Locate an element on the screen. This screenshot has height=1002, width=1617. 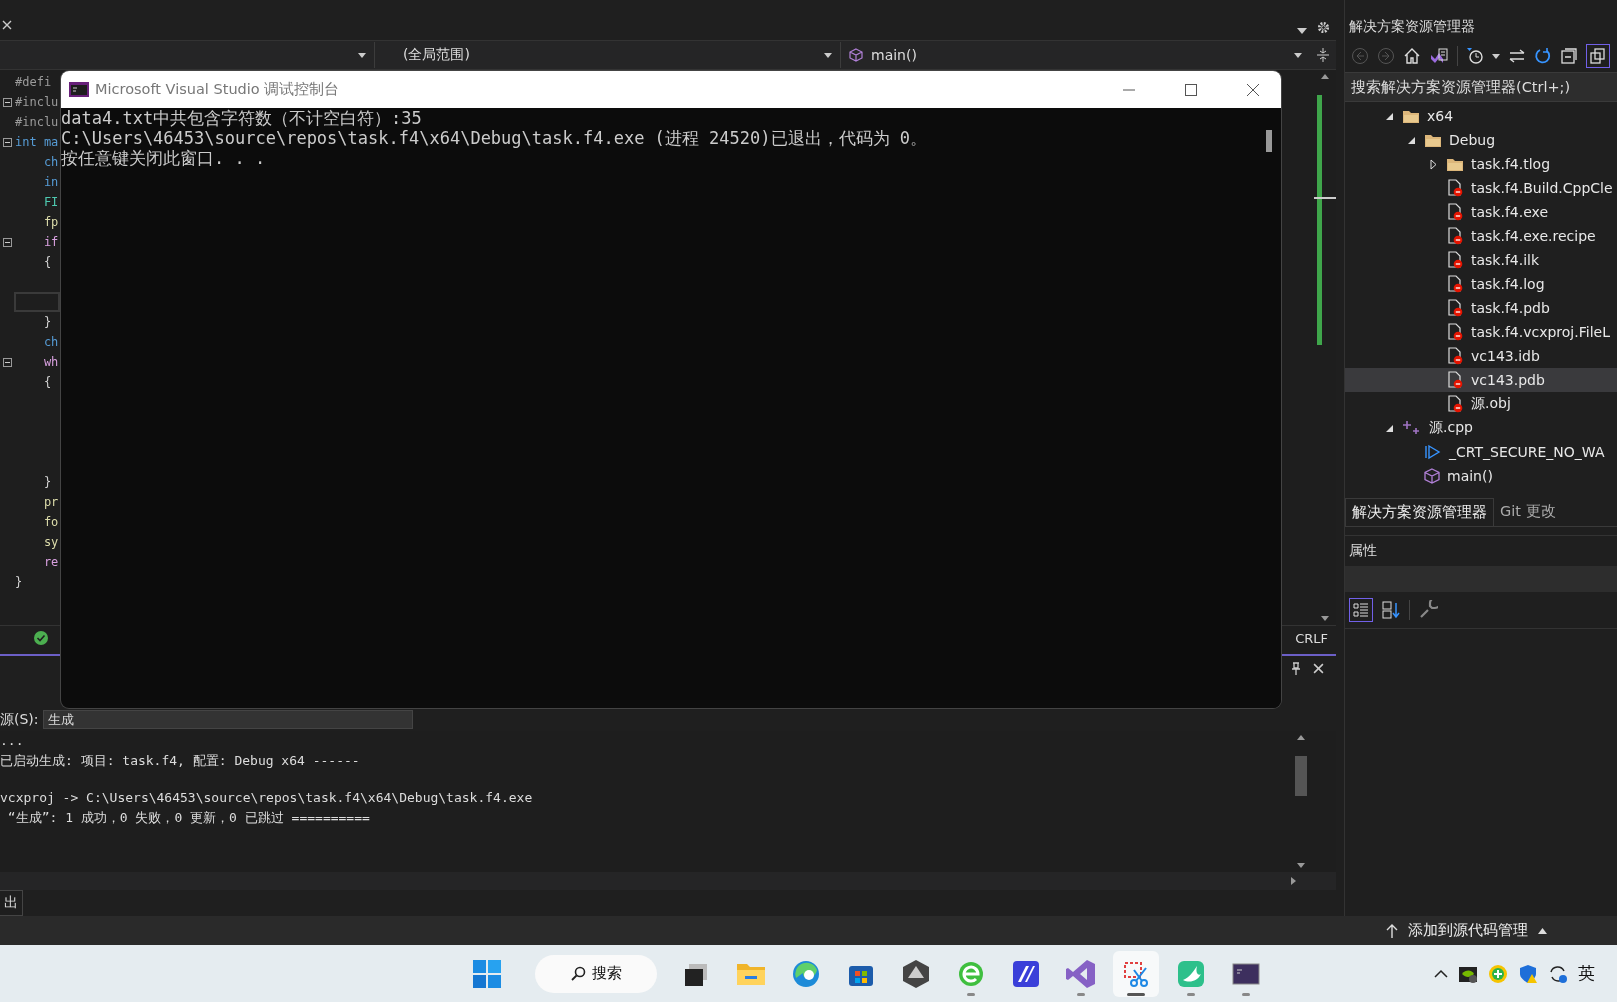
output-line: vcxproj -> C:\Users\46453\source\repos\task.f4\x64\Debug\task.f4.exe is located at coordinates (267, 798).